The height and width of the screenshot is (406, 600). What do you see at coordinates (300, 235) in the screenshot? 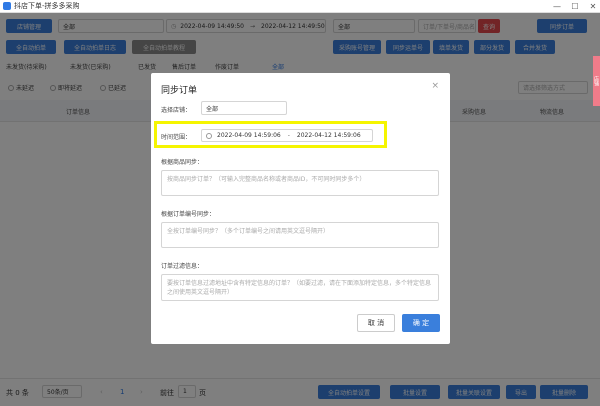
I see `order-sync-textarea: 全按订单编号同步？（多个订单编号之间请用英文逗号隔开）` at bounding box center [300, 235].